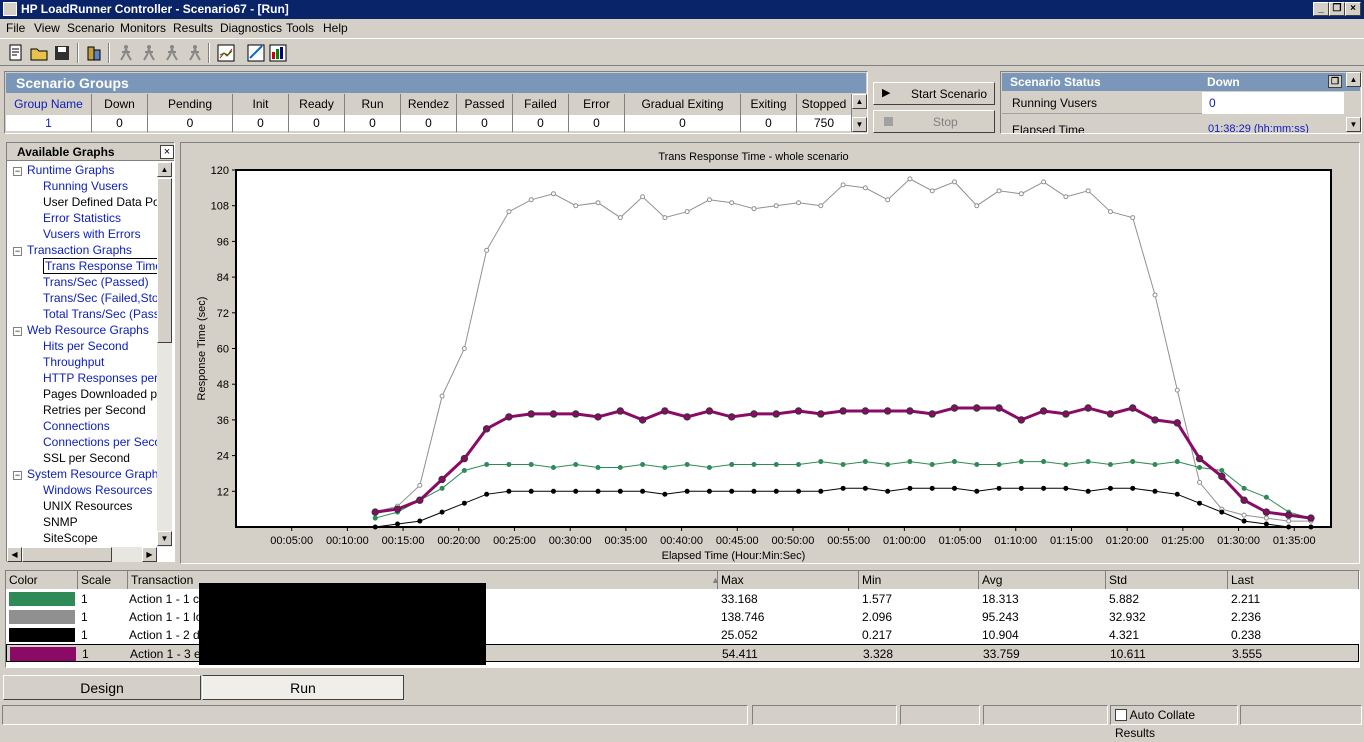 The height and width of the screenshot is (742, 1364). Describe the element at coordinates (934, 93) in the screenshot. I see `start-scenario-button: ▶ Start Scenario` at that location.